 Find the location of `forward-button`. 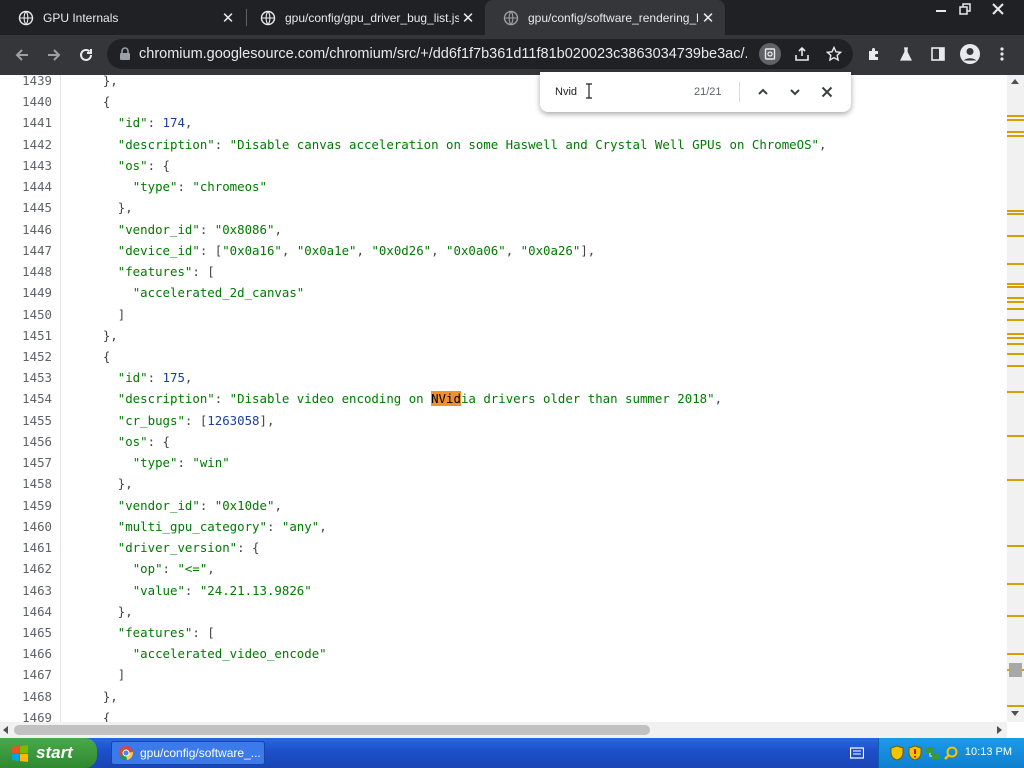

forward-button is located at coordinates (54, 55).